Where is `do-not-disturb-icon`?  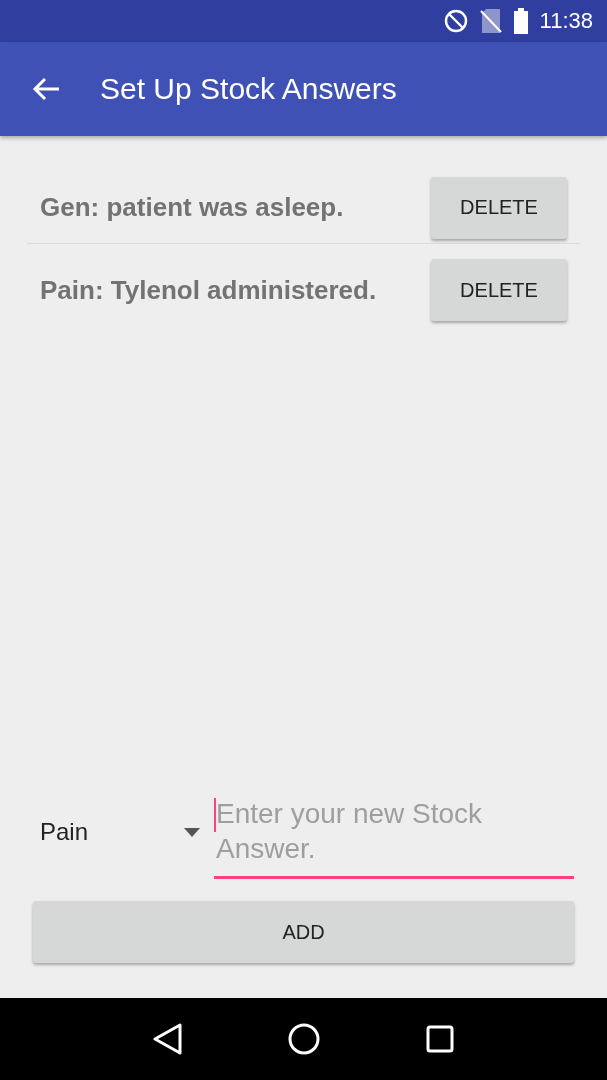 do-not-disturb-icon is located at coordinates (455, 21).